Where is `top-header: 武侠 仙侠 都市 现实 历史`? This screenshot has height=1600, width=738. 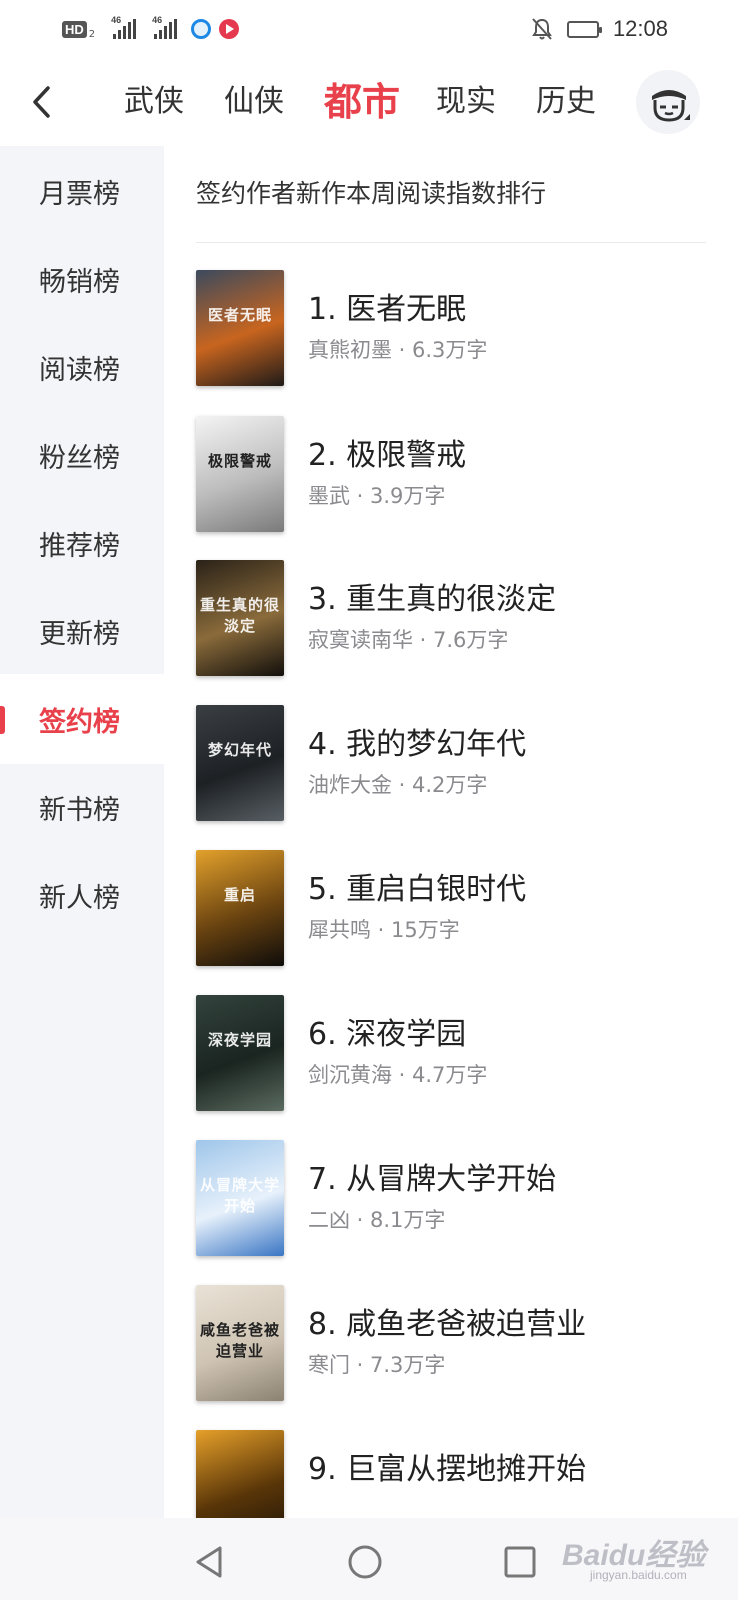
top-header: 武侠 仙侠 都市 现实 历史 is located at coordinates (369, 102).